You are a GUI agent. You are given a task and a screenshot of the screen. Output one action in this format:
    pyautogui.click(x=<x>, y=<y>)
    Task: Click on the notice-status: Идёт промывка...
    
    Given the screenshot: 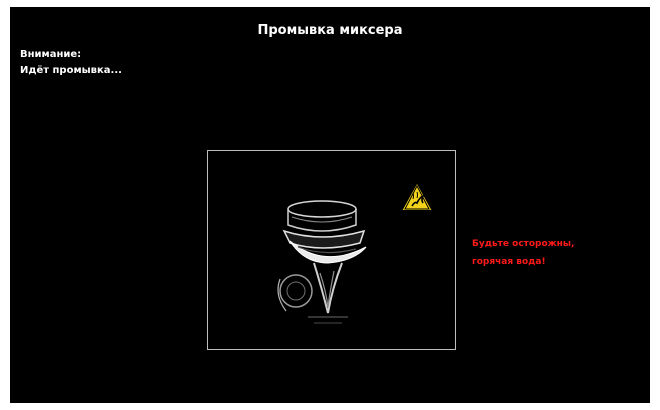 What is the action you would take?
    pyautogui.click(x=71, y=70)
    